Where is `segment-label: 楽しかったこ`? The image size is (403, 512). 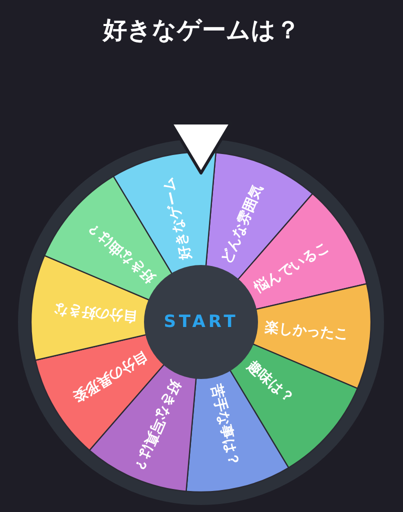 segment-label: 楽しかったこ is located at coordinates (307, 331).